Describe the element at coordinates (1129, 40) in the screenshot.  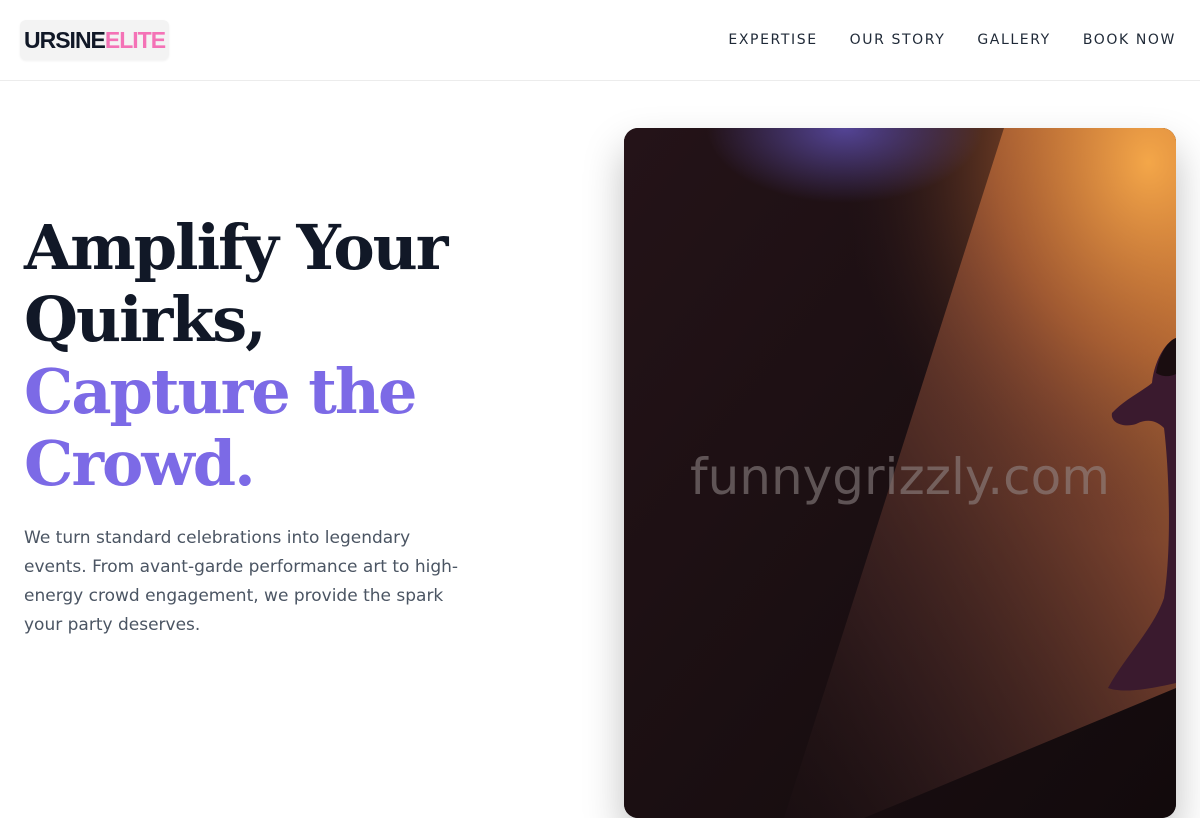
I see `nav-link-book-now: BOOK NOW` at that location.